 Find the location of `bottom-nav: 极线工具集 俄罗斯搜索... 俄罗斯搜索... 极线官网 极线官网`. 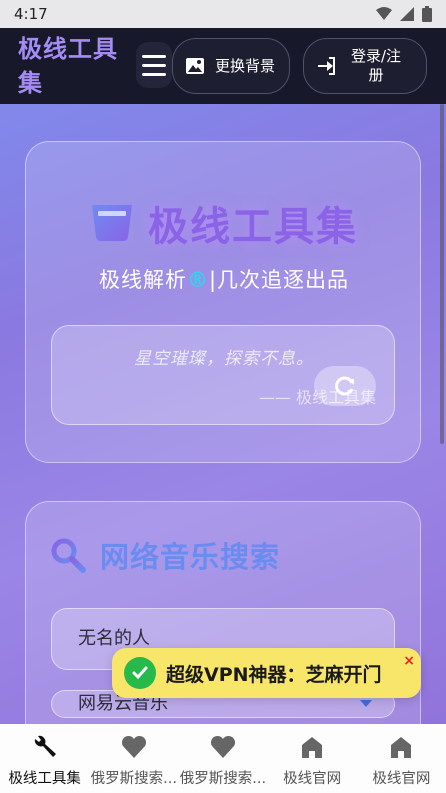

bottom-nav: 极线工具集 俄罗斯搜索... 俄罗斯搜索... 极线官网 极线官网 is located at coordinates (223, 758).